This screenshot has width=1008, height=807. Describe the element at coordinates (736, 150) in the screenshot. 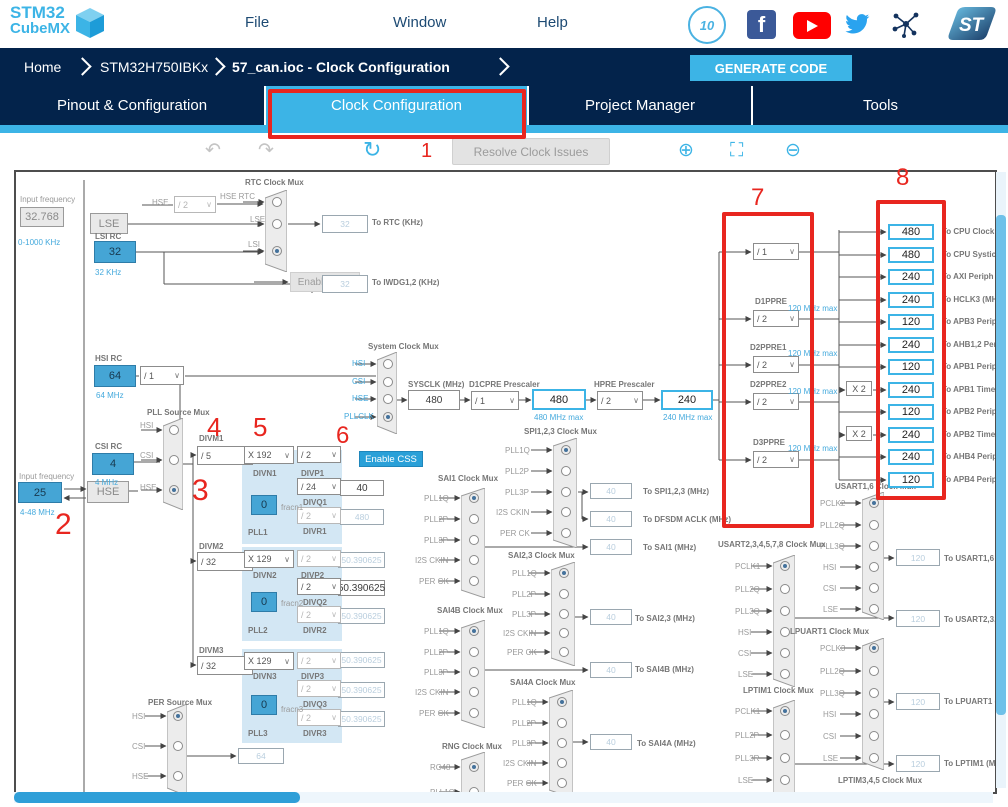

I see `fit-screen-icon: ⛶` at that location.